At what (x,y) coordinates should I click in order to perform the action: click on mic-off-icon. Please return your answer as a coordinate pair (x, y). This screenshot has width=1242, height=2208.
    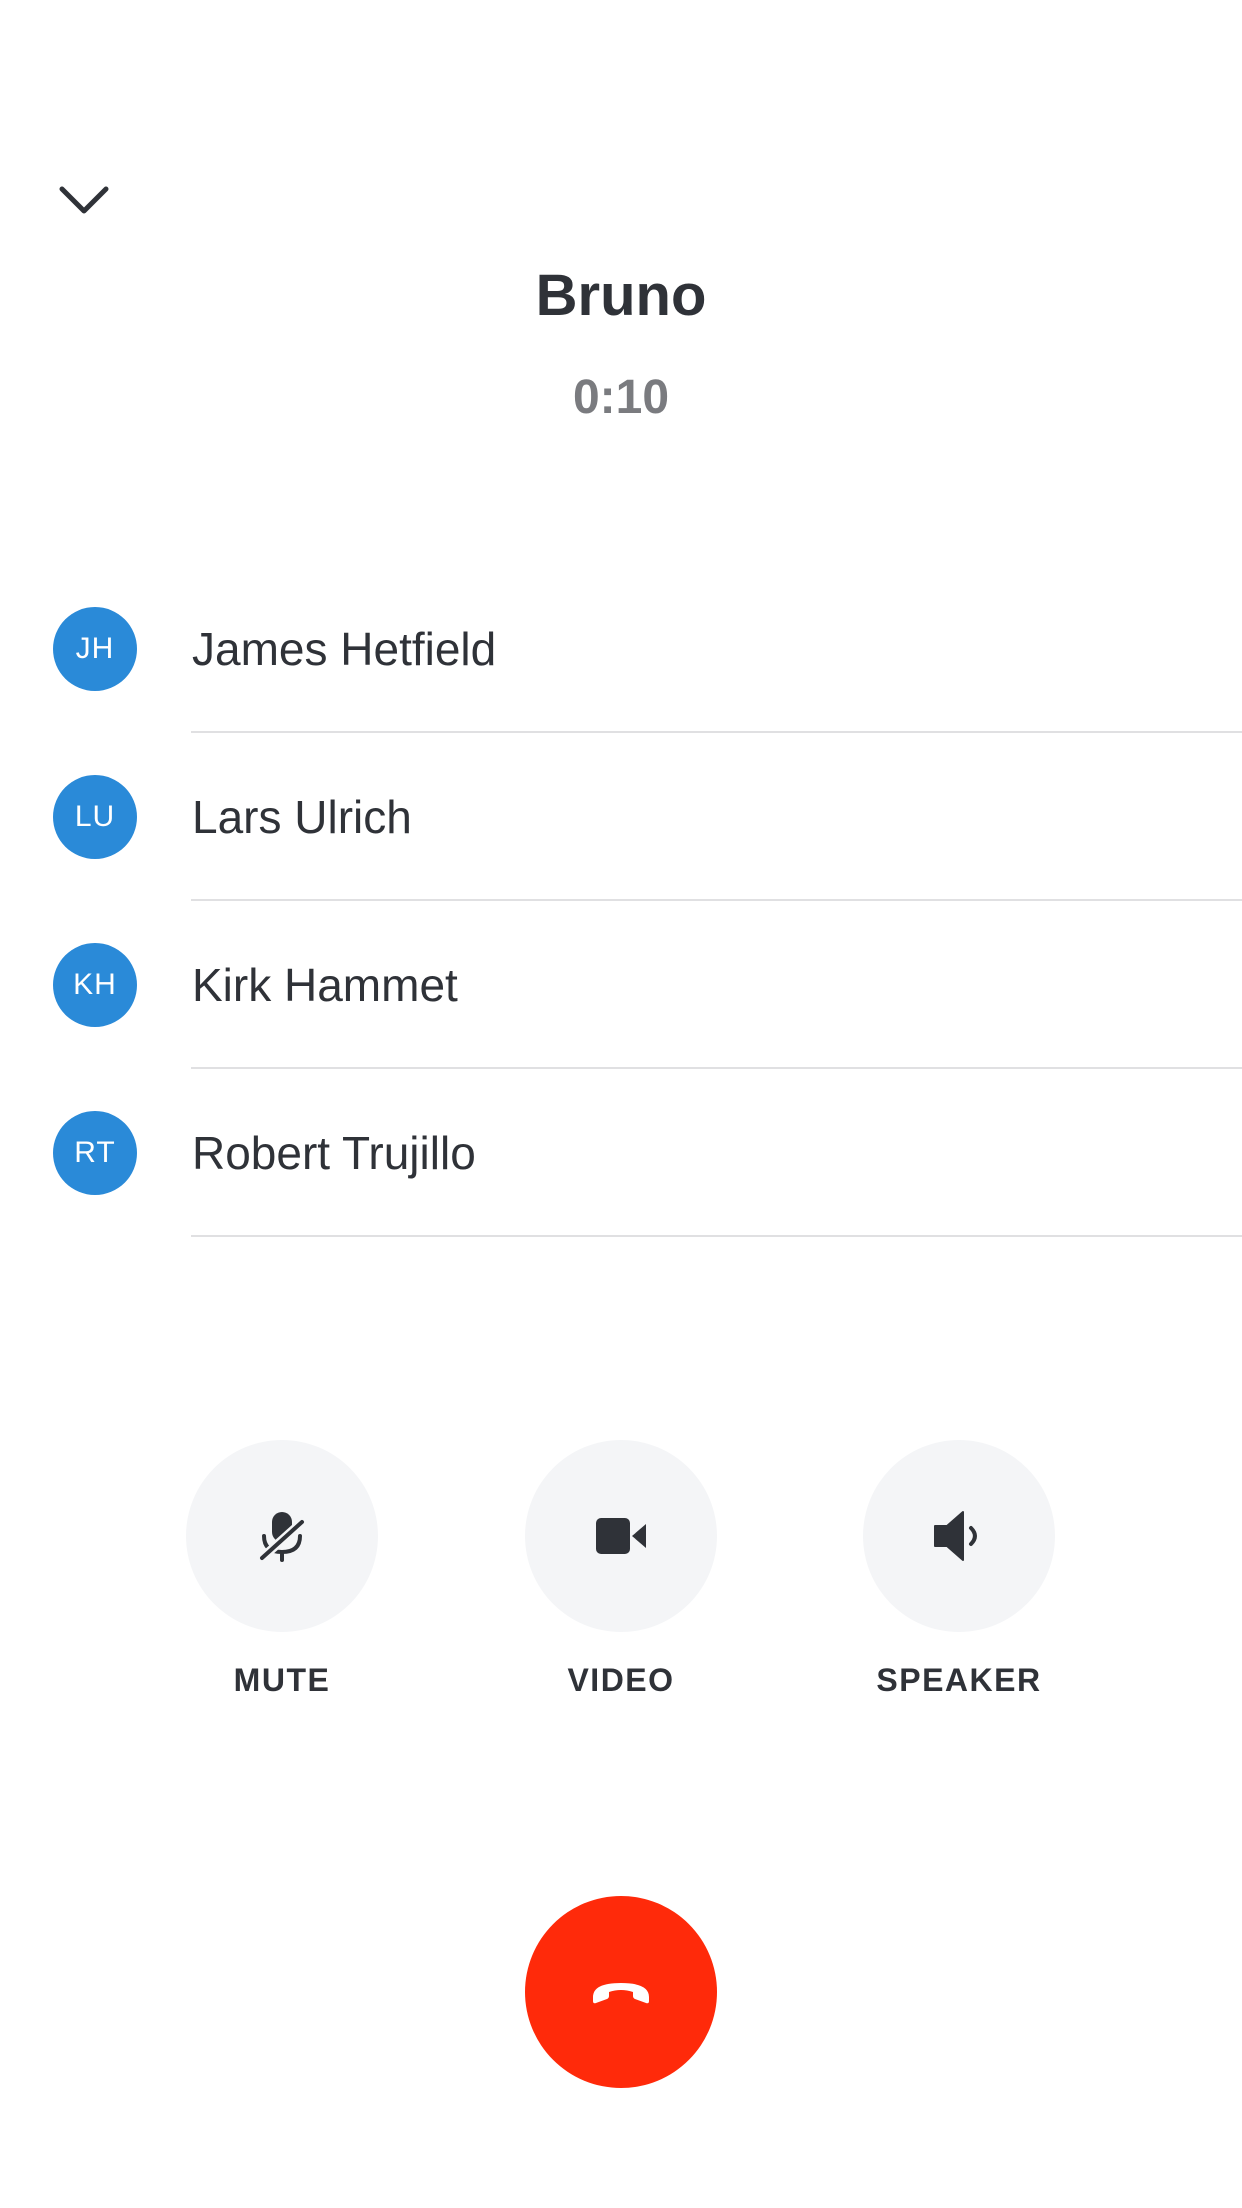
    Looking at the image, I should click on (282, 1537).